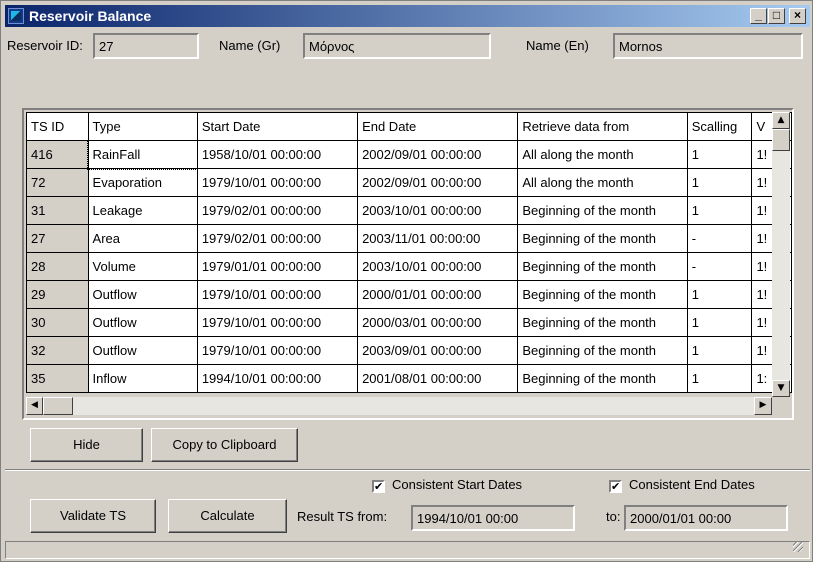 The height and width of the screenshot is (562, 813). What do you see at coordinates (781, 388) in the screenshot?
I see `scroll-down-arrow-icon: ▼` at bounding box center [781, 388].